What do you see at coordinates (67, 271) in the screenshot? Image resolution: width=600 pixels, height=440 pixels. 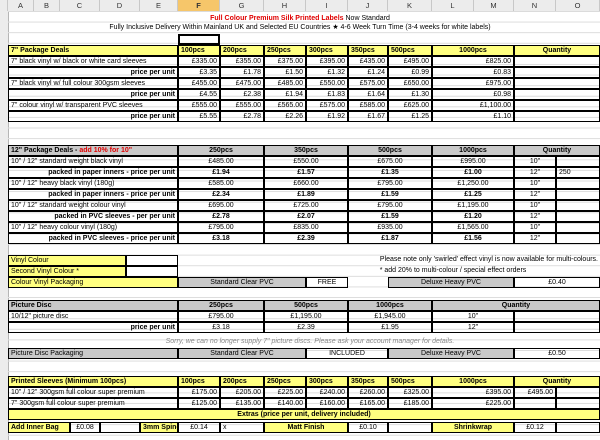 I see `second-vinyl-colour-label: Second Vinyl Colour *` at bounding box center [67, 271].